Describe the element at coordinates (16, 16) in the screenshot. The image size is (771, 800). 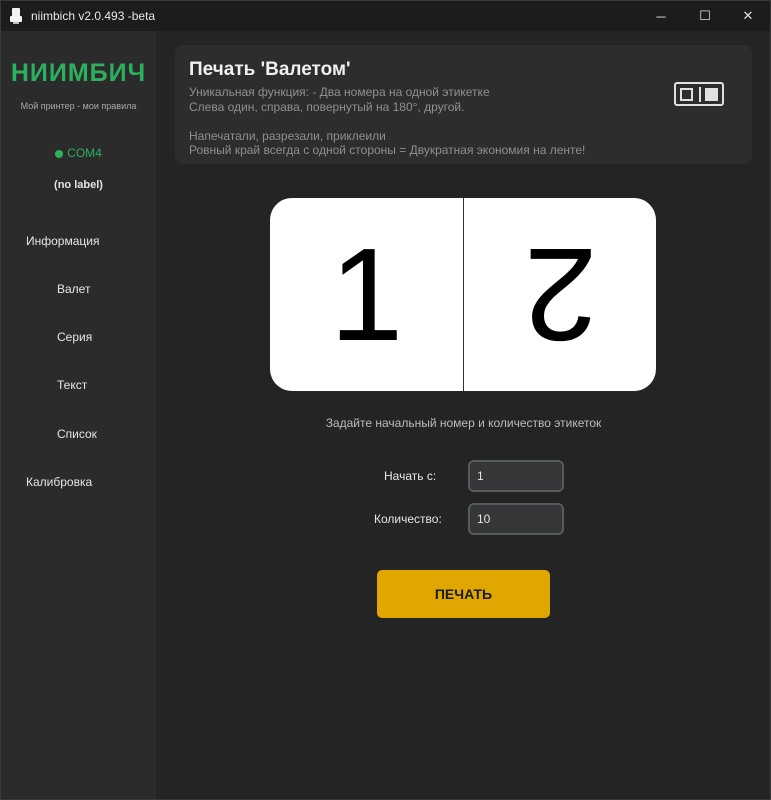
I see `printer-app-icon` at that location.